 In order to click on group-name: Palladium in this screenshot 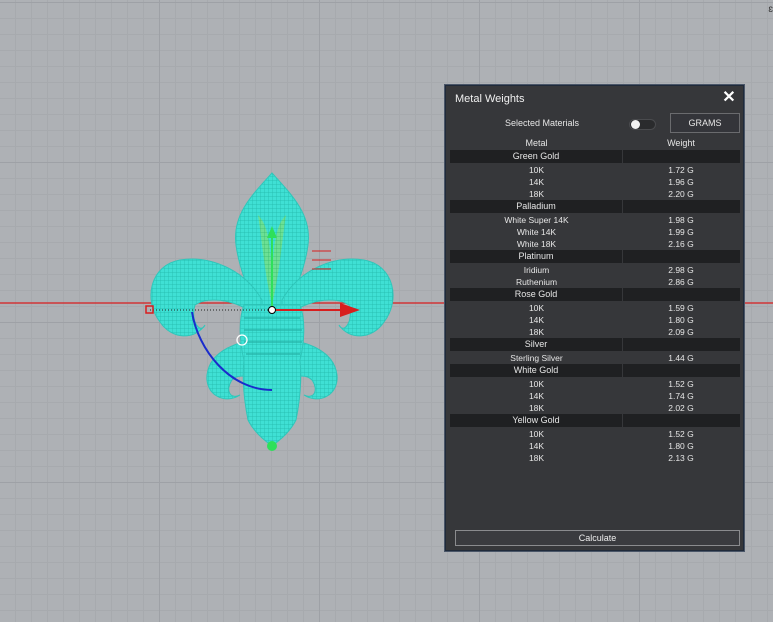, I will do `click(536, 206)`.